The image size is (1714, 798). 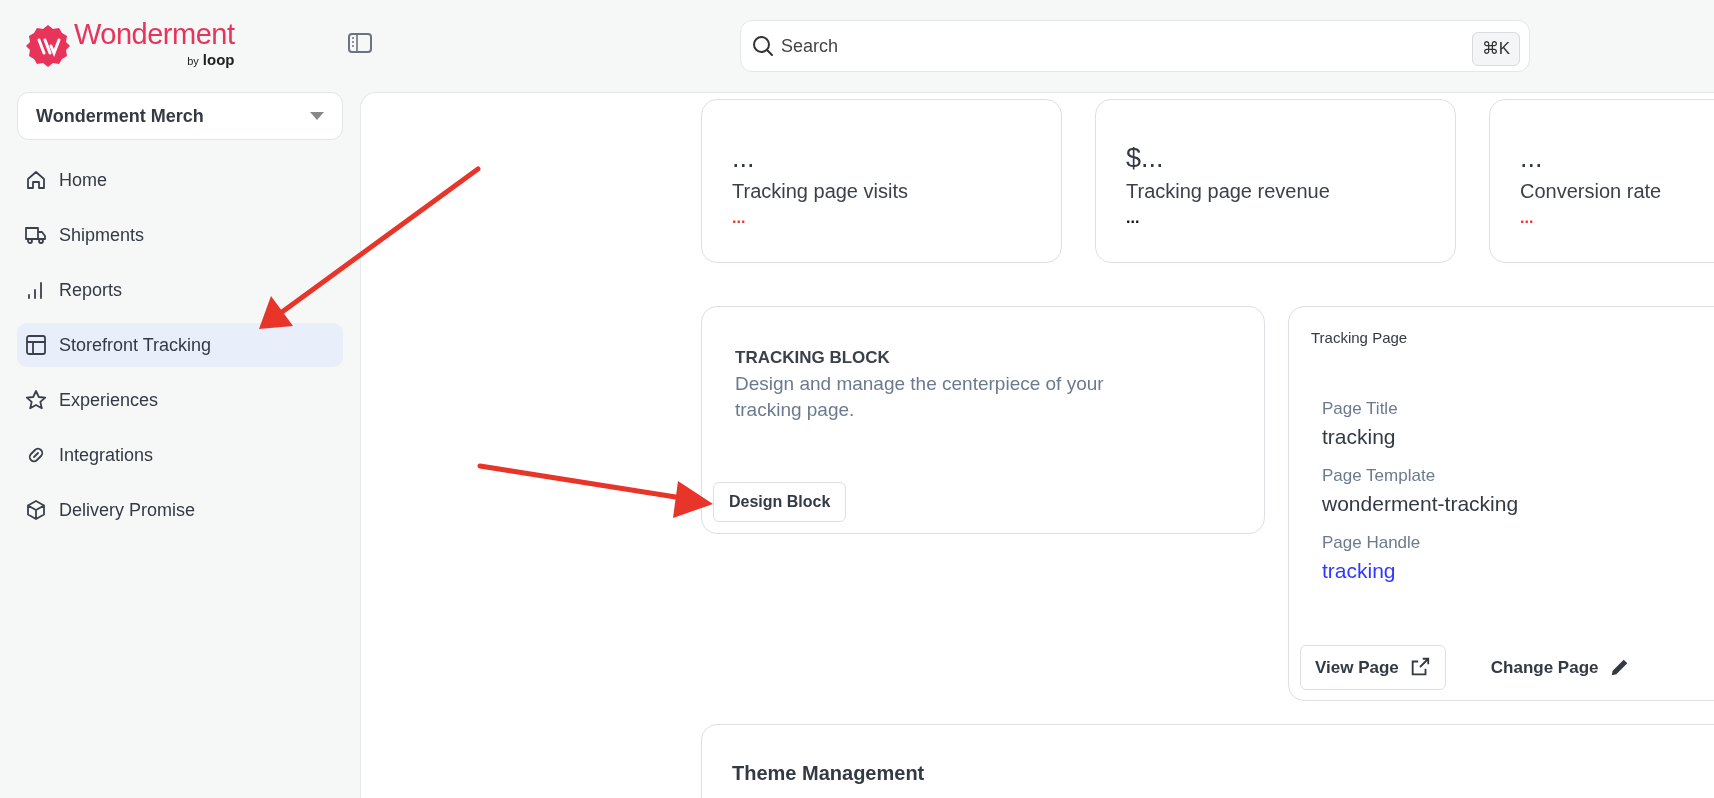 I want to click on star-icon, so click(x=36, y=400).